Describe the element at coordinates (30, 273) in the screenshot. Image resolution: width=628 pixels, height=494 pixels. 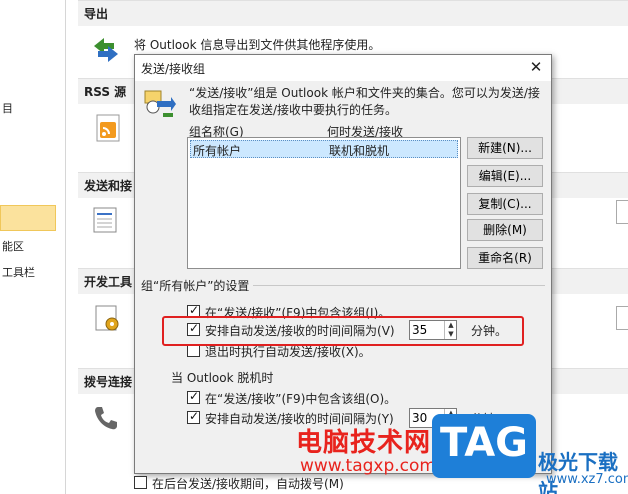
I see `sidebar-item-toolbar: 工具栏` at that location.